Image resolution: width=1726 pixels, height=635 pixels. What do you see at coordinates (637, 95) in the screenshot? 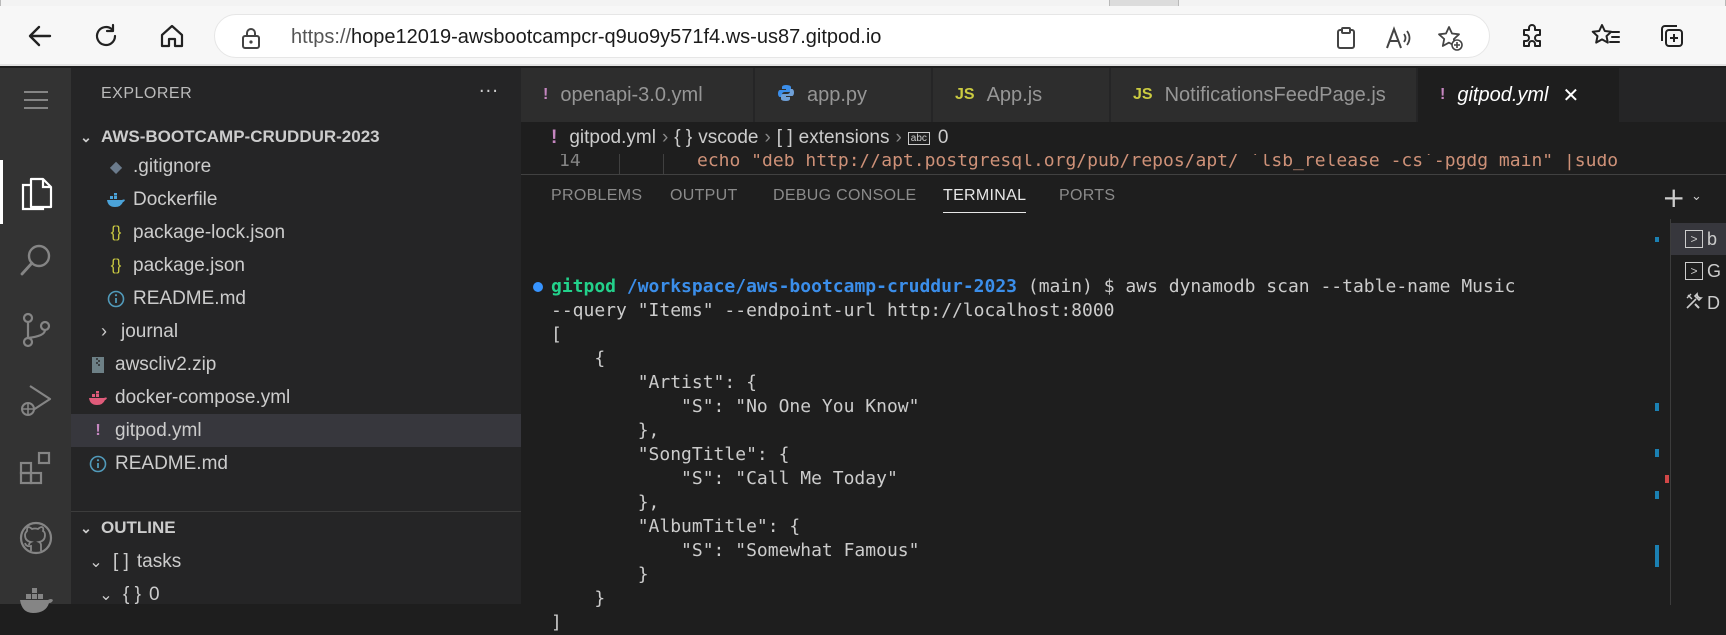
I see `tab-openapi-yml: ! openapi-3.0.yml` at bounding box center [637, 95].